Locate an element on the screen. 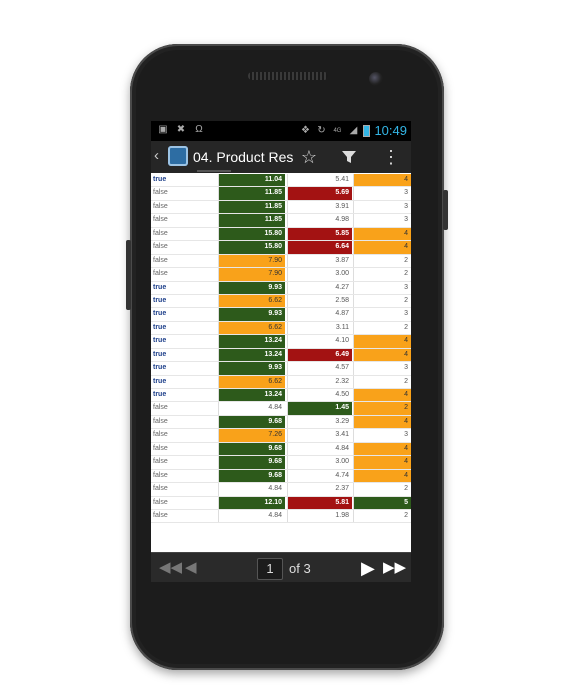  table-row: true 9.93 4.57 3 is located at coordinates (281, 369).